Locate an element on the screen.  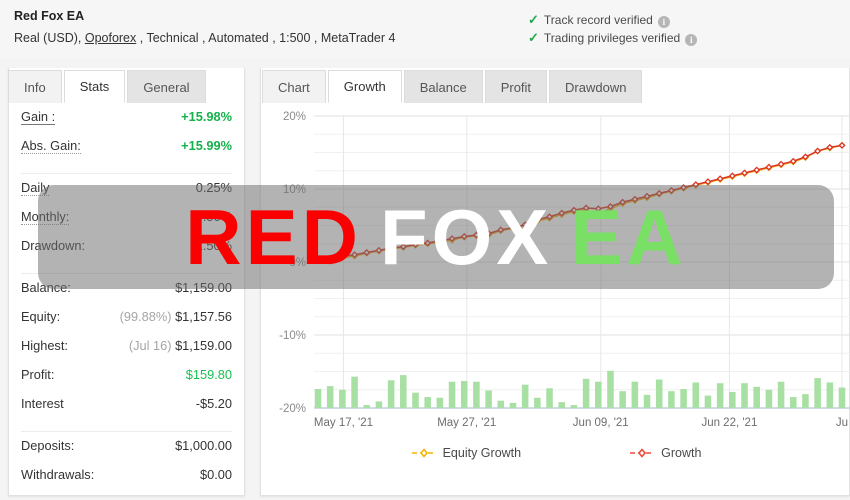
stat-label: Monthly: is located at coordinates (45, 217).